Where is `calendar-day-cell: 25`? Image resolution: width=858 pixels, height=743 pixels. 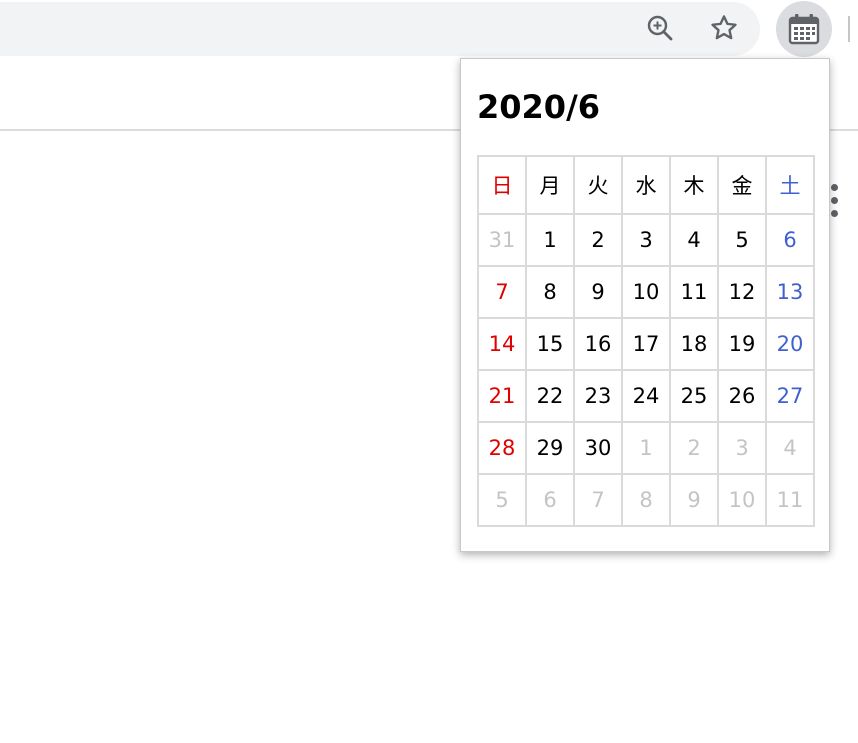
calendar-day-cell: 25 is located at coordinates (694, 396).